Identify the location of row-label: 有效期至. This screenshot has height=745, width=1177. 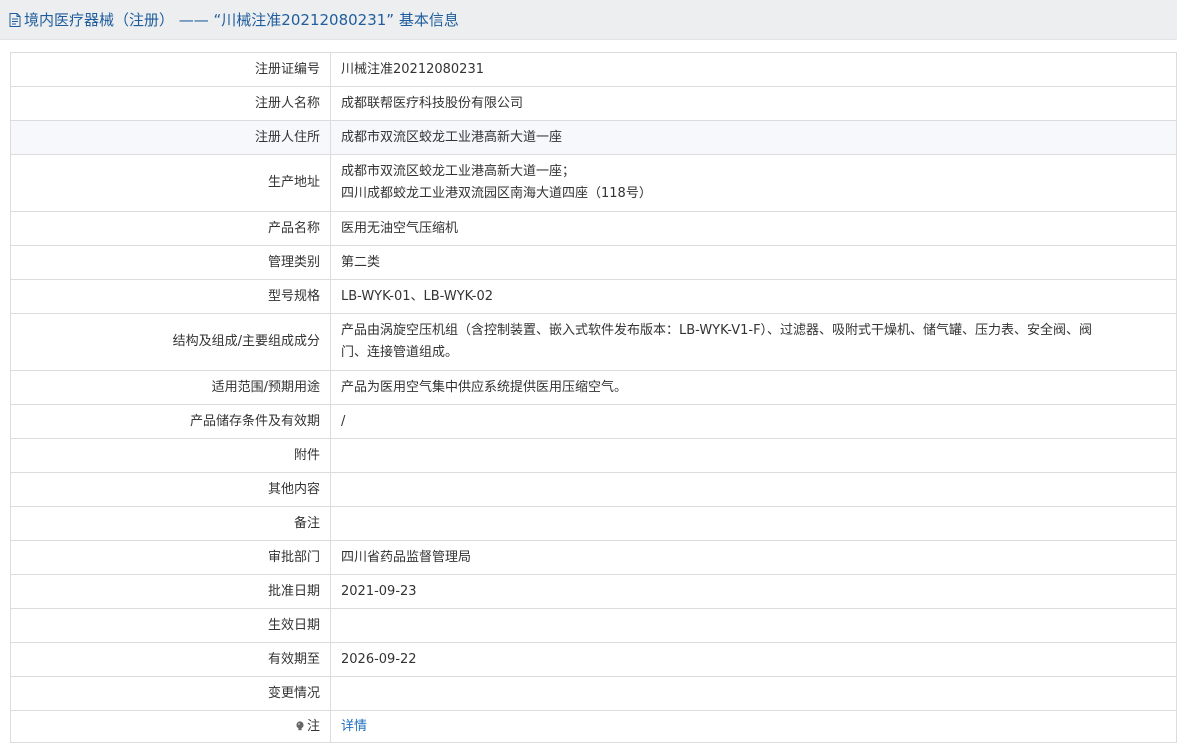
(170, 659).